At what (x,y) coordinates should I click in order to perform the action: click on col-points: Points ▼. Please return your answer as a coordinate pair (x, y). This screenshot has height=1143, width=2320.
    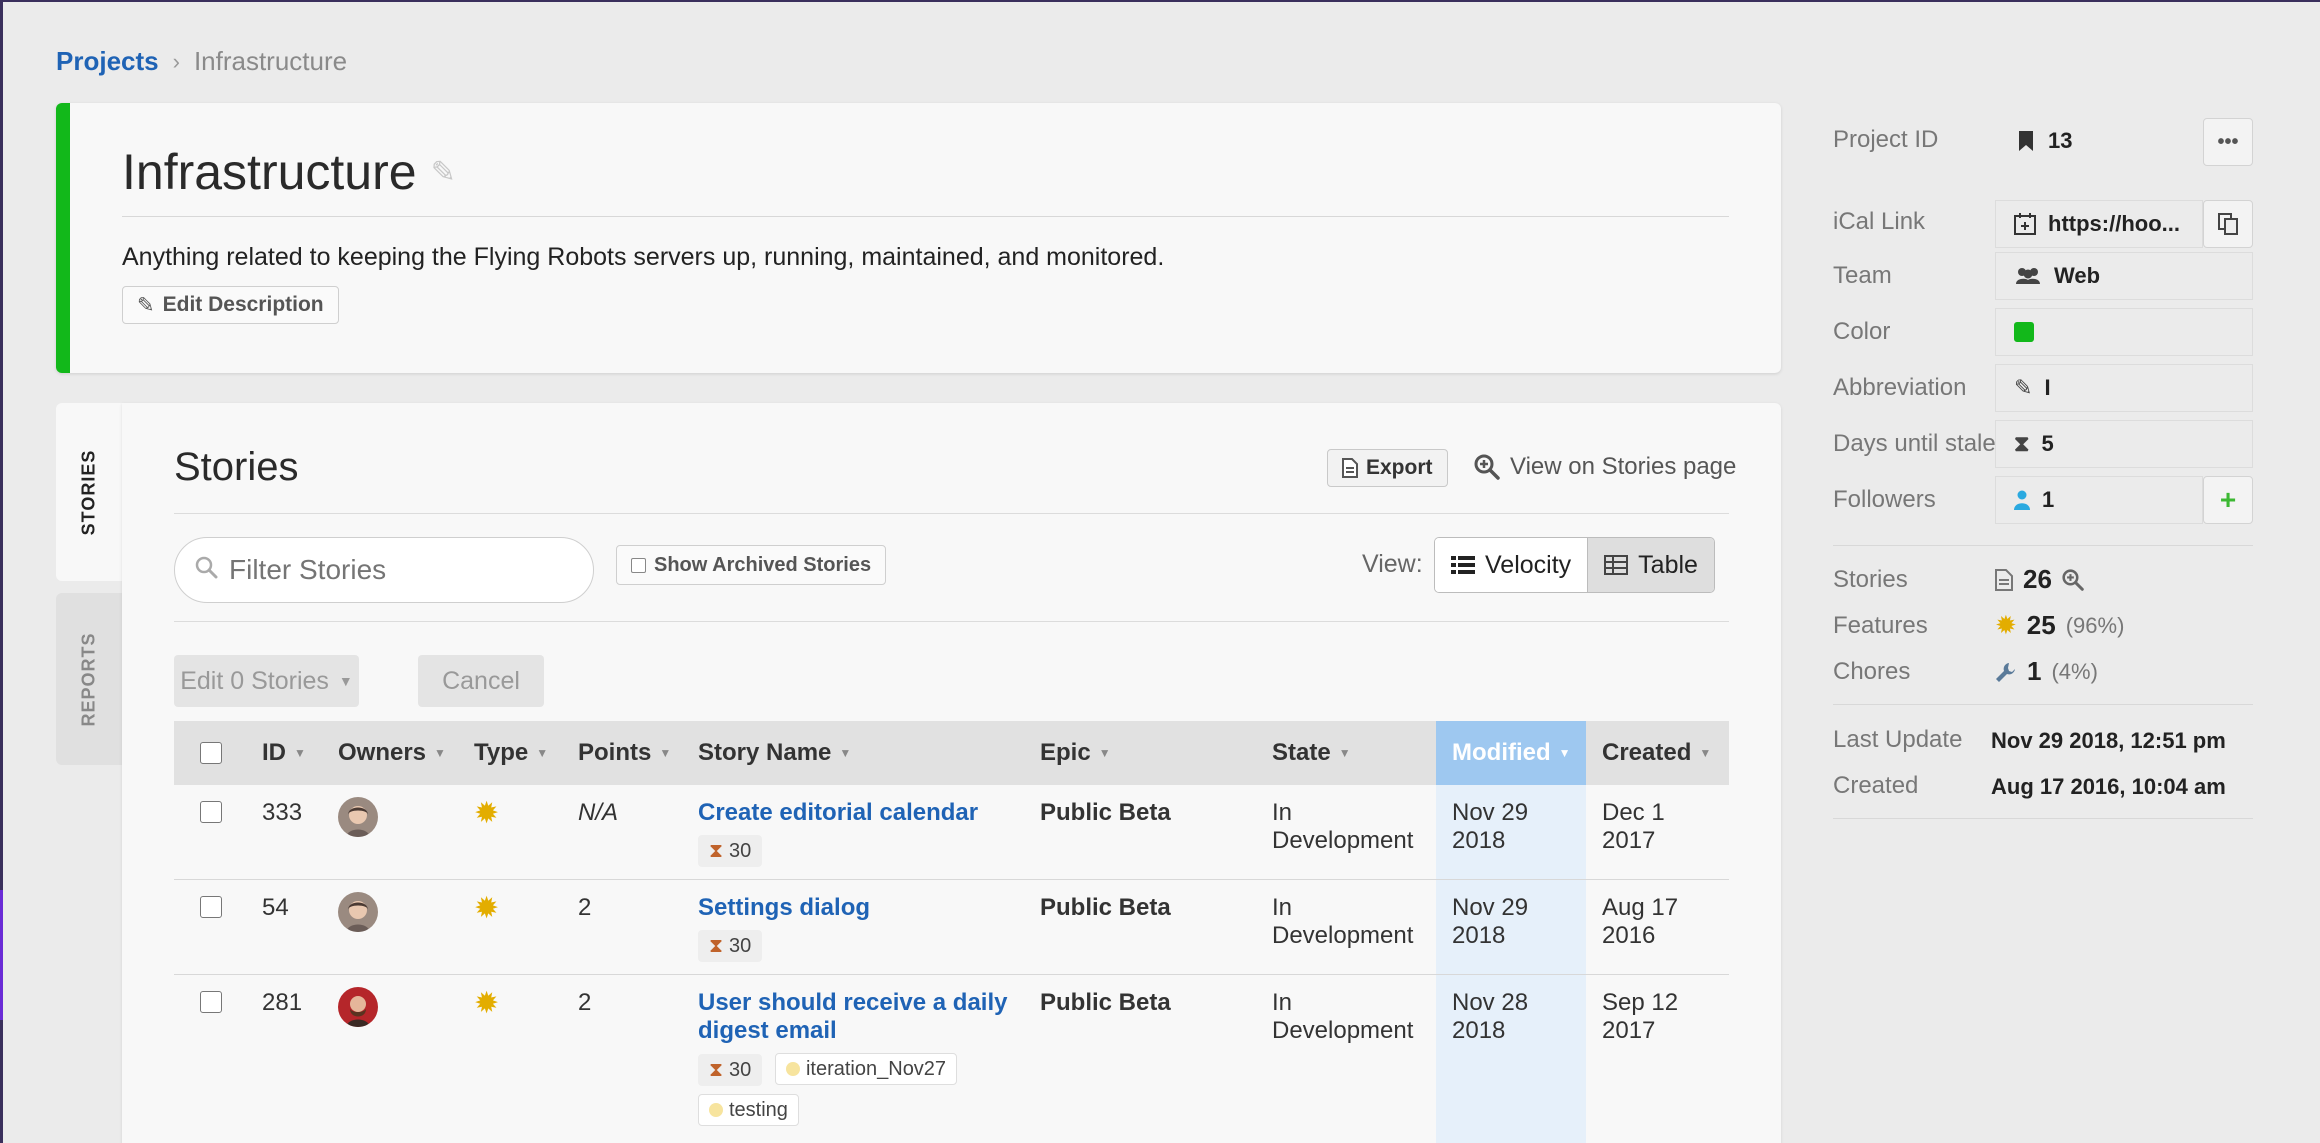
    Looking at the image, I should click on (624, 753).